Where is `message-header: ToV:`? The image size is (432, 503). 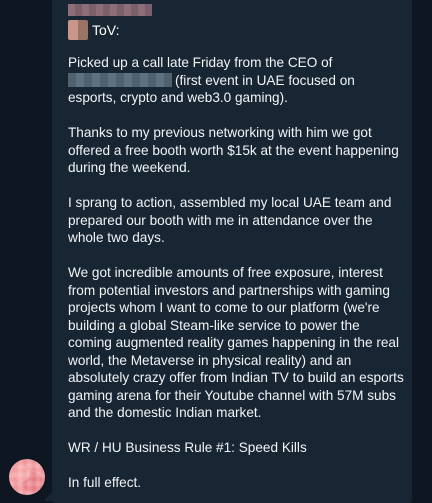
message-header: ToV: is located at coordinates (94, 30).